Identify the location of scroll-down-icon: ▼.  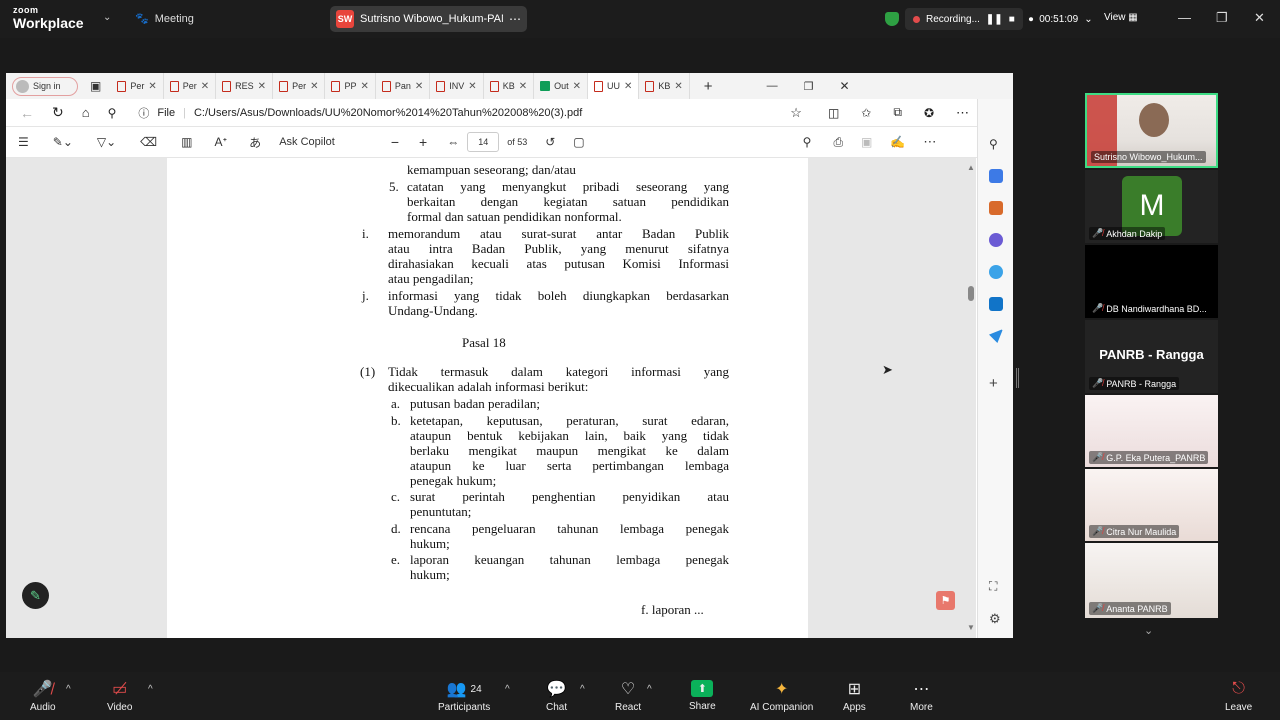
(971, 627).